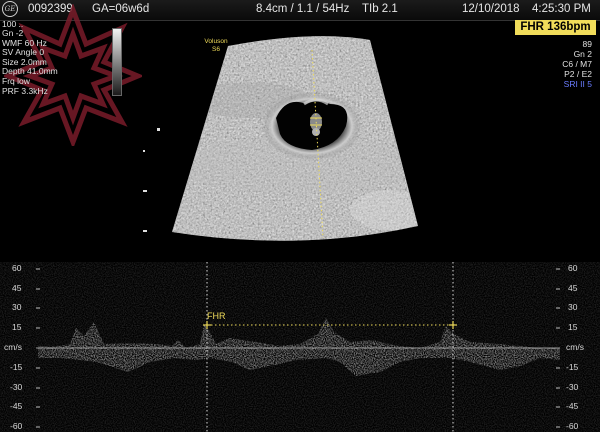 This screenshot has height=432, width=600. What do you see at coordinates (16, 406) in the screenshot?
I see `scale-left-neg45: -45` at bounding box center [16, 406].